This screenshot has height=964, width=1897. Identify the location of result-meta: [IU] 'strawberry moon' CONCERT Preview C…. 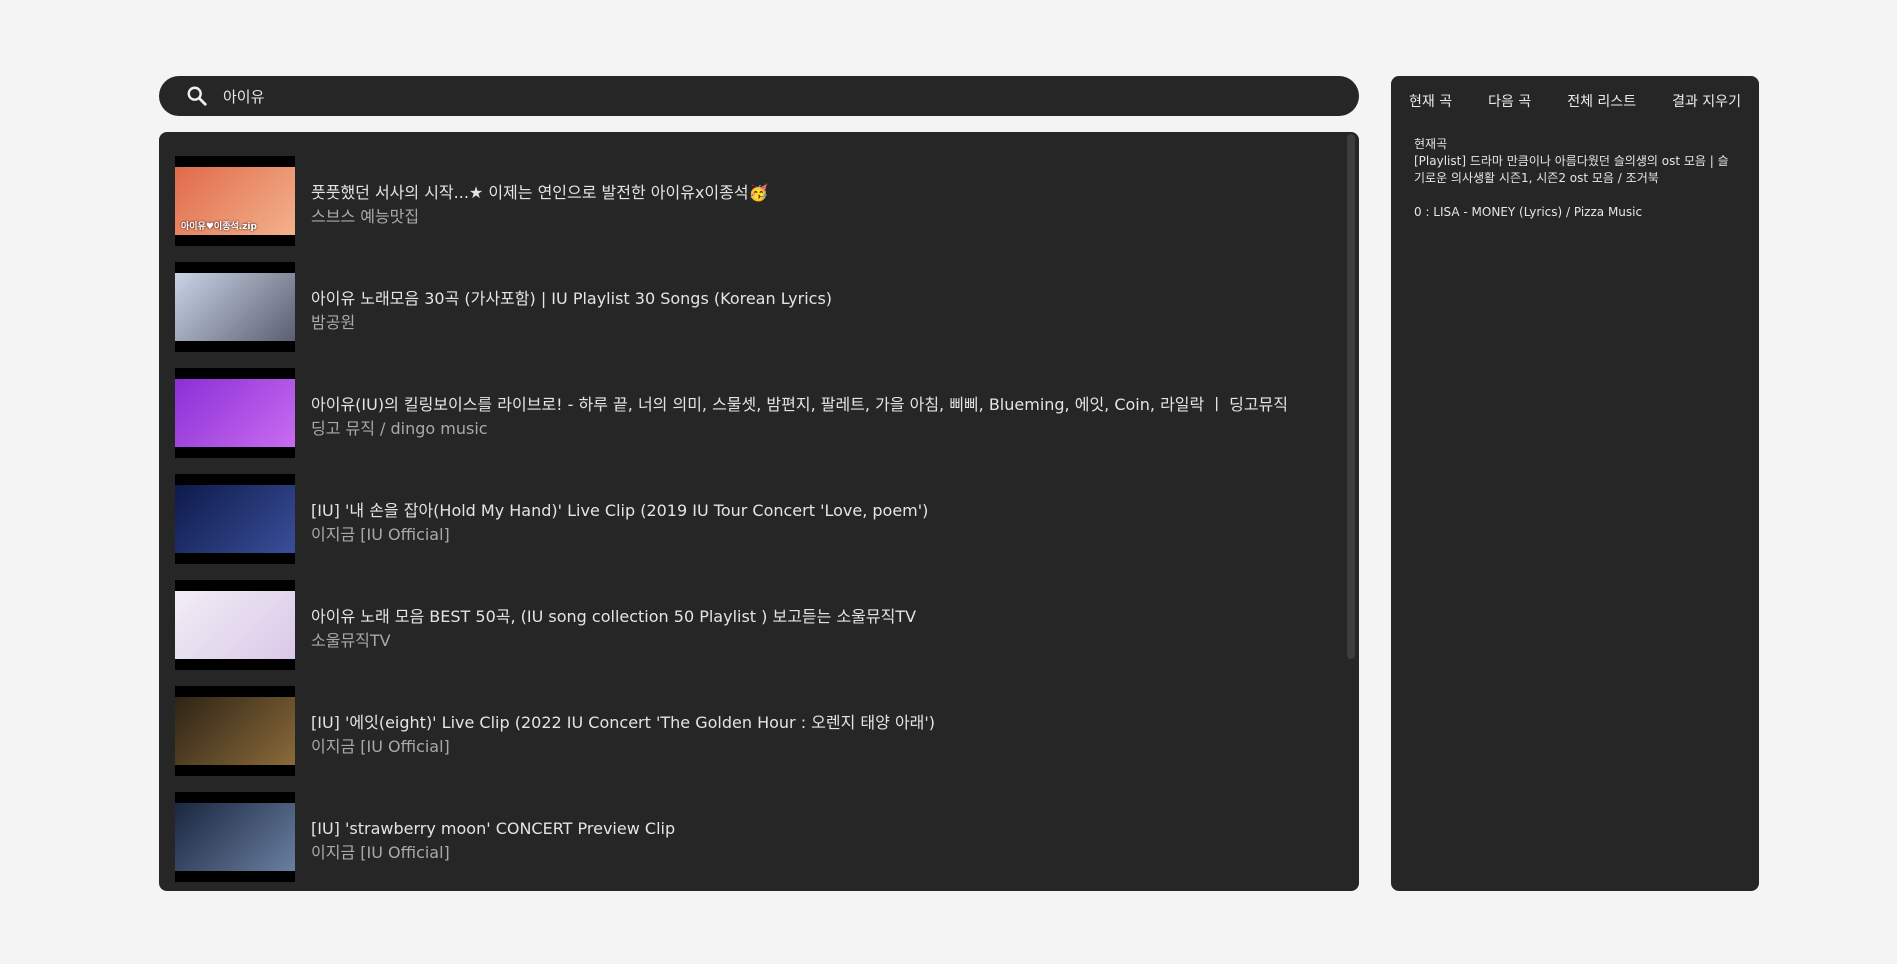
(493, 841).